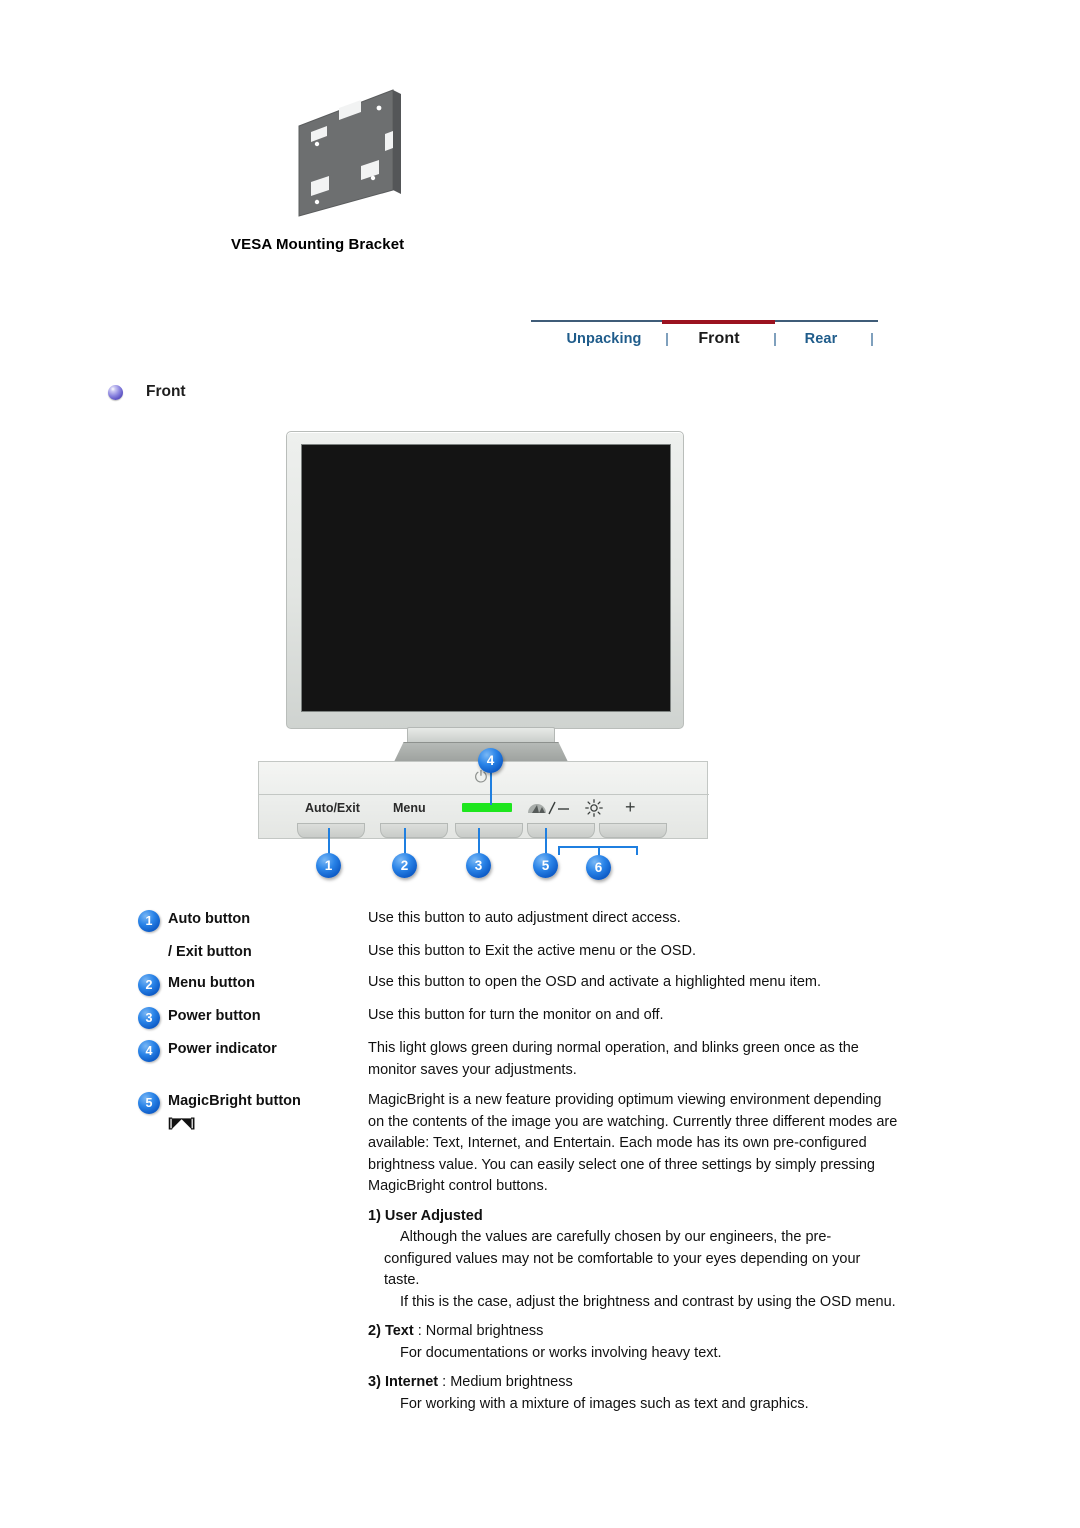 Image resolution: width=1080 pixels, height=1528 pixels. What do you see at coordinates (411, 1382) in the screenshot?
I see `mode-name-internet: Internet` at bounding box center [411, 1382].